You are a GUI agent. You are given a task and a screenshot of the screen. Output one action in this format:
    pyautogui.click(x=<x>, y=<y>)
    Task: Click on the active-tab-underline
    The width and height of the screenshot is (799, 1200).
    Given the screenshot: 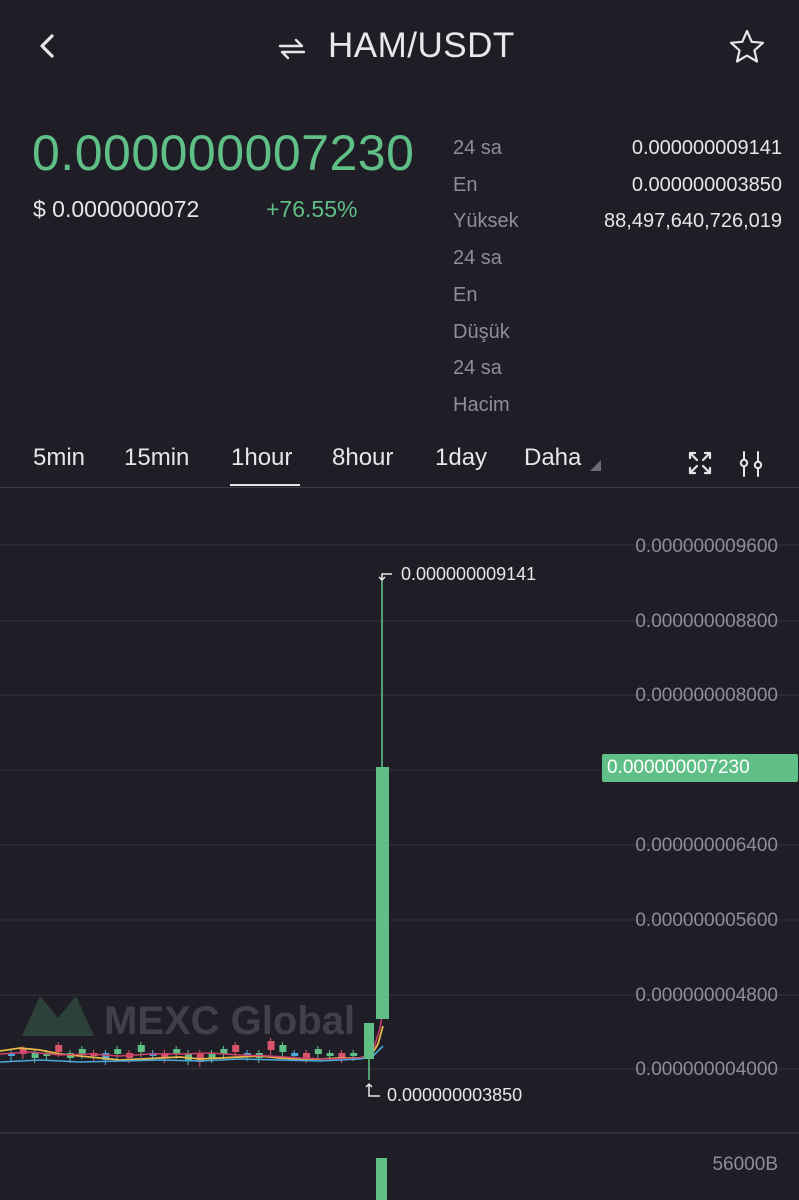 What is the action you would take?
    pyautogui.click(x=265, y=485)
    